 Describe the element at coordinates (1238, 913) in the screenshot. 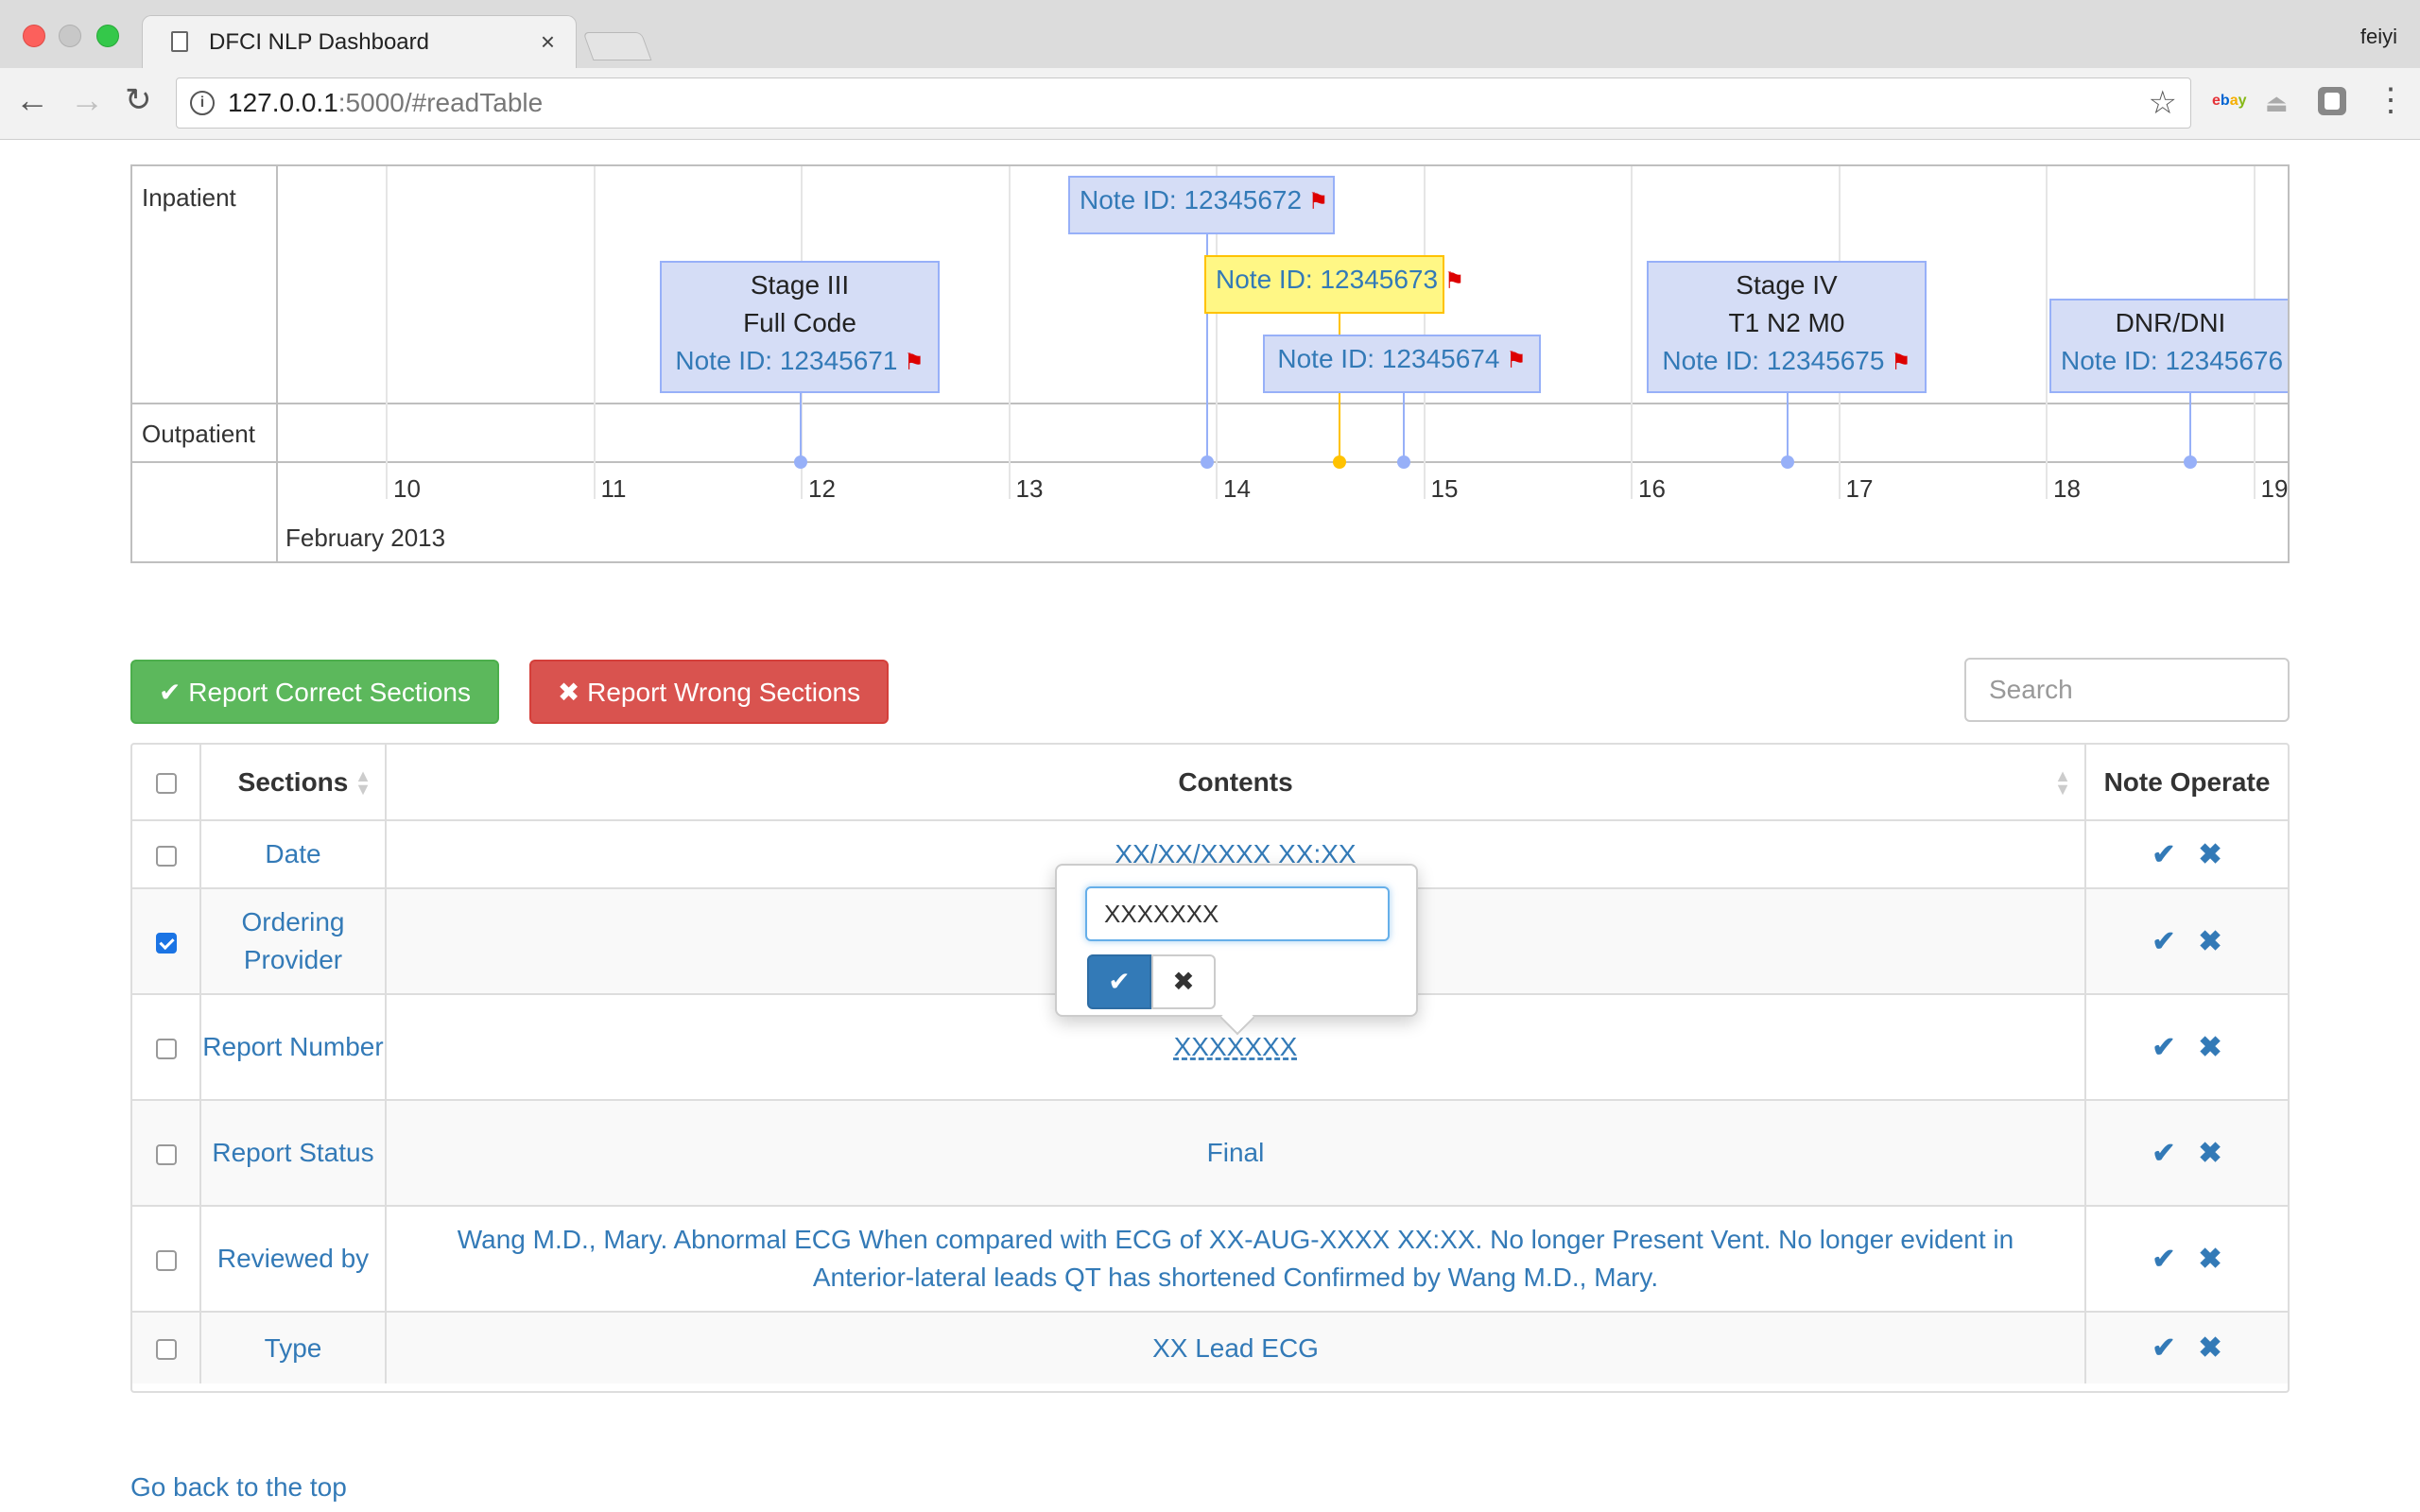

I see `edit-input` at that location.